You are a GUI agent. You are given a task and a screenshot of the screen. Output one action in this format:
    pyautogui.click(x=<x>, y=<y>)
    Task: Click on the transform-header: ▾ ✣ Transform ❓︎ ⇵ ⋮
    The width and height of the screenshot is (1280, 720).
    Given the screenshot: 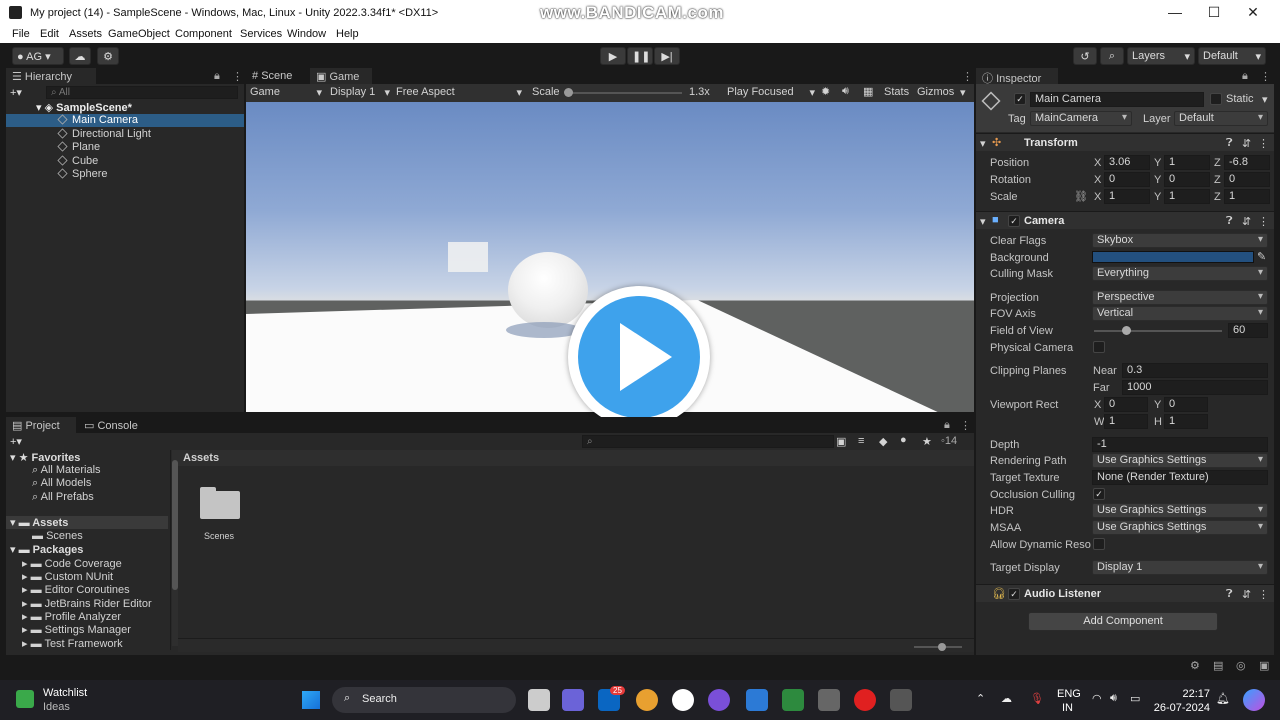 What is the action you would take?
    pyautogui.click(x=1125, y=142)
    